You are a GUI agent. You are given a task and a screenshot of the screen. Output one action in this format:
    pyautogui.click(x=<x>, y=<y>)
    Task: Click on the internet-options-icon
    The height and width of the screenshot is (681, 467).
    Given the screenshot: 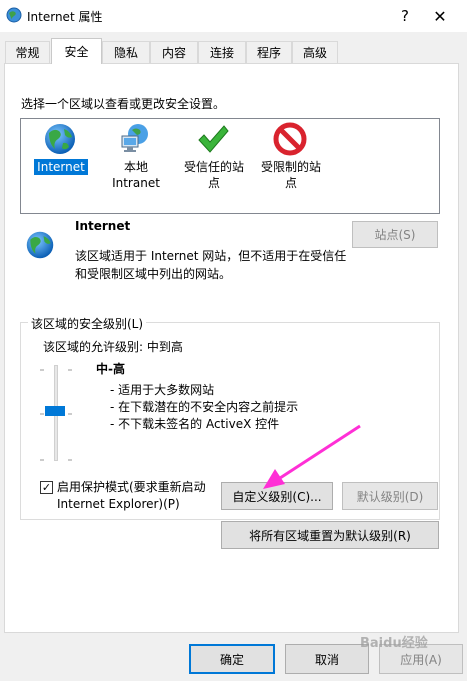 What is the action you would take?
    pyautogui.click(x=14, y=15)
    